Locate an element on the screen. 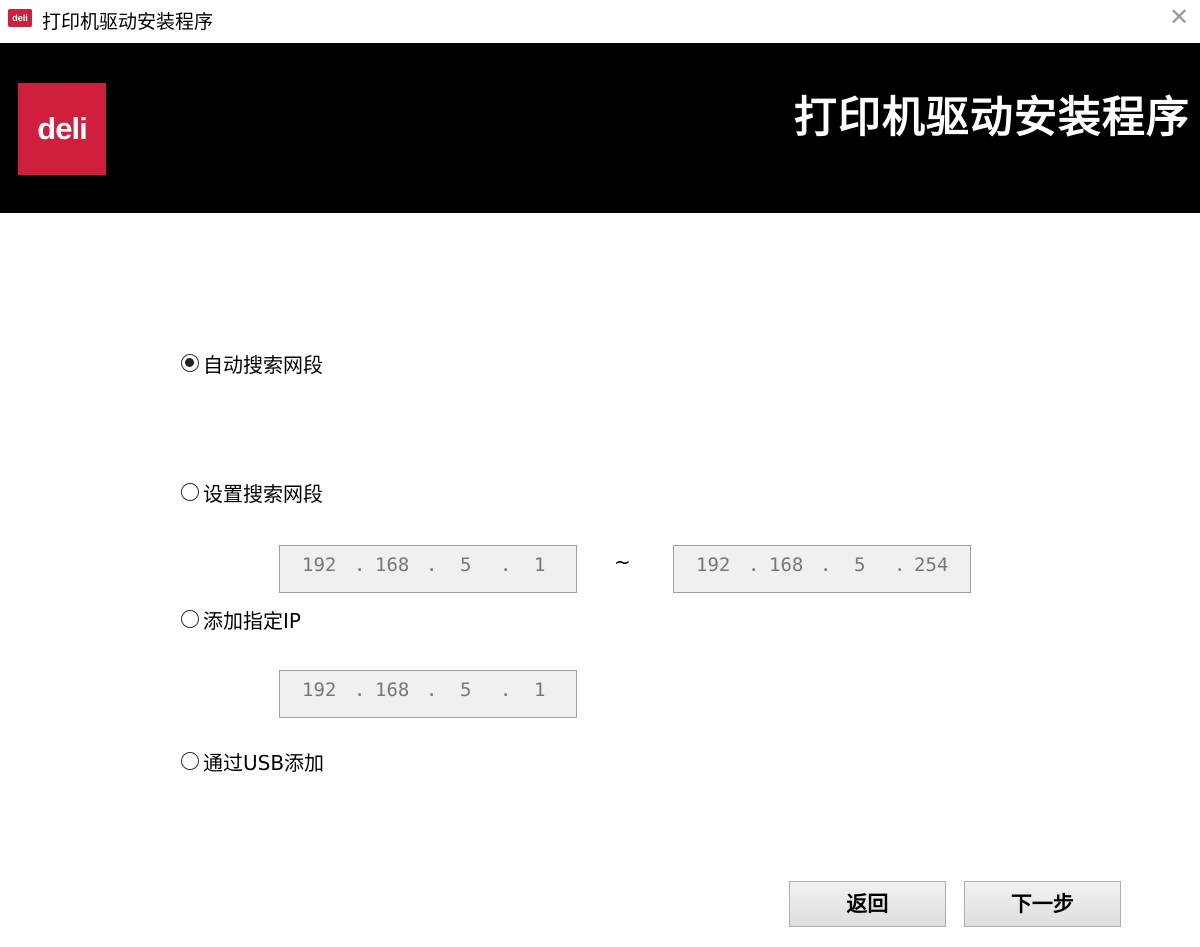  close-icon: ✕ is located at coordinates (1179, 17).